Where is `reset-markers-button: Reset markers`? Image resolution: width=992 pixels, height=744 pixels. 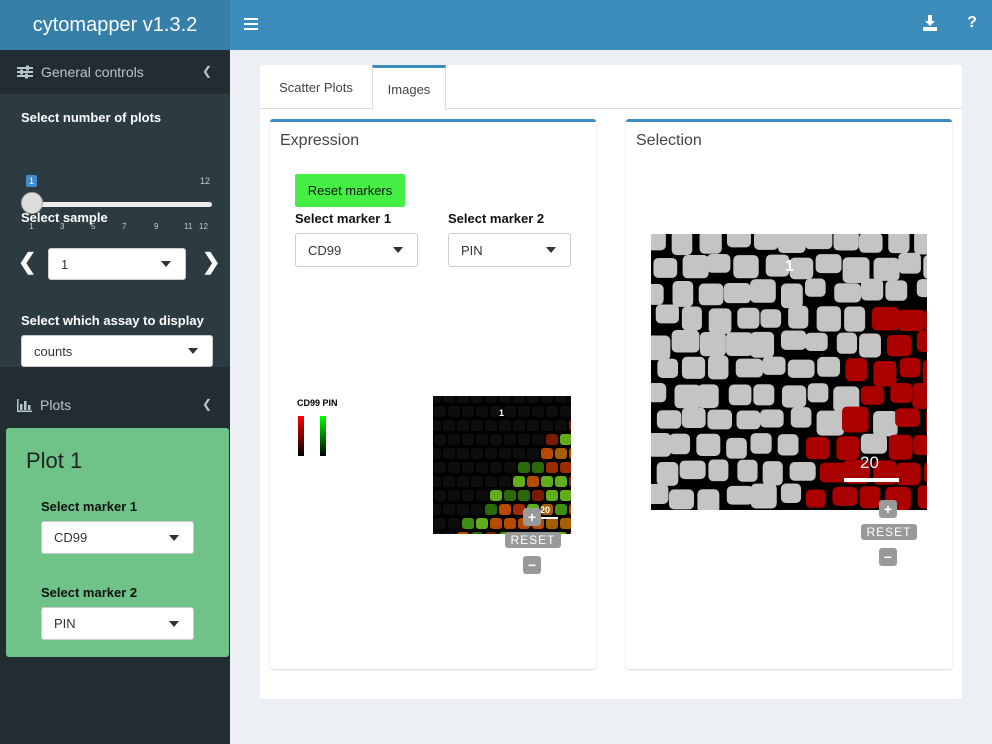
reset-markers-button: Reset markers is located at coordinates (350, 190).